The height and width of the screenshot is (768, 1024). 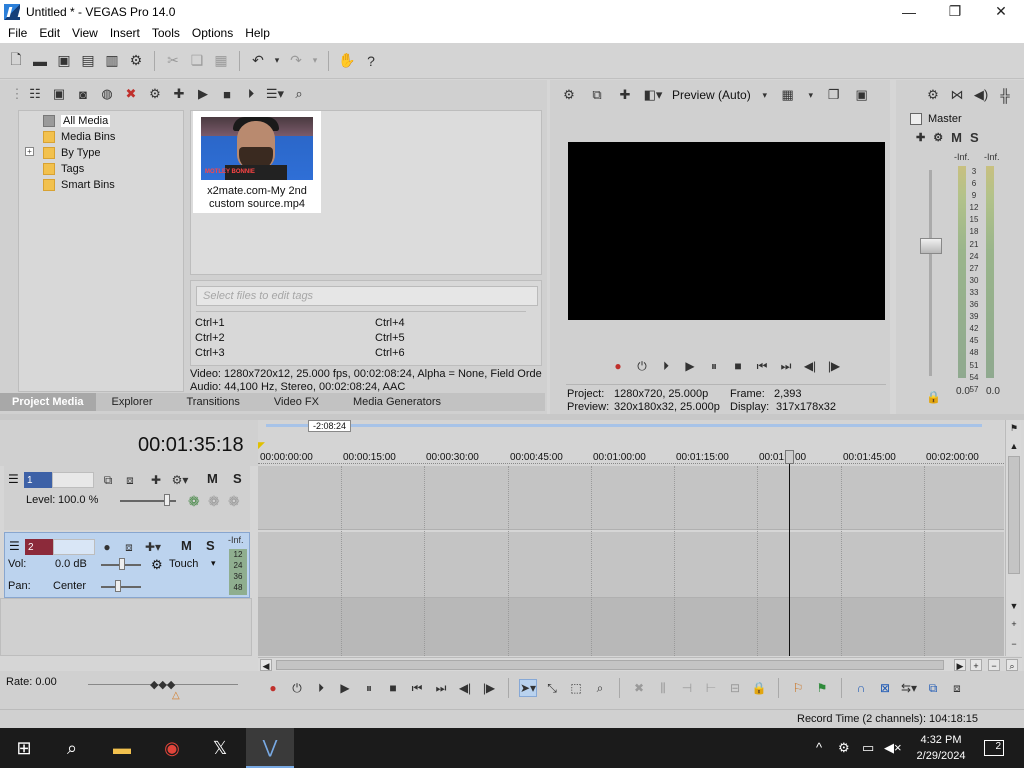 I want to click on menu-tools: Tools, so click(x=166, y=33).